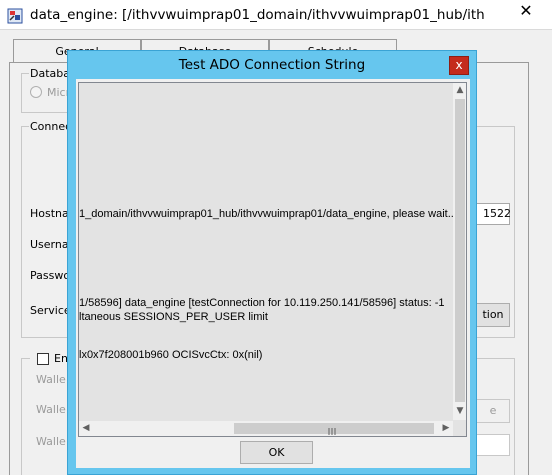 This screenshot has height=475, width=552. Describe the element at coordinates (15, 16) in the screenshot. I see `app-icon` at that location.